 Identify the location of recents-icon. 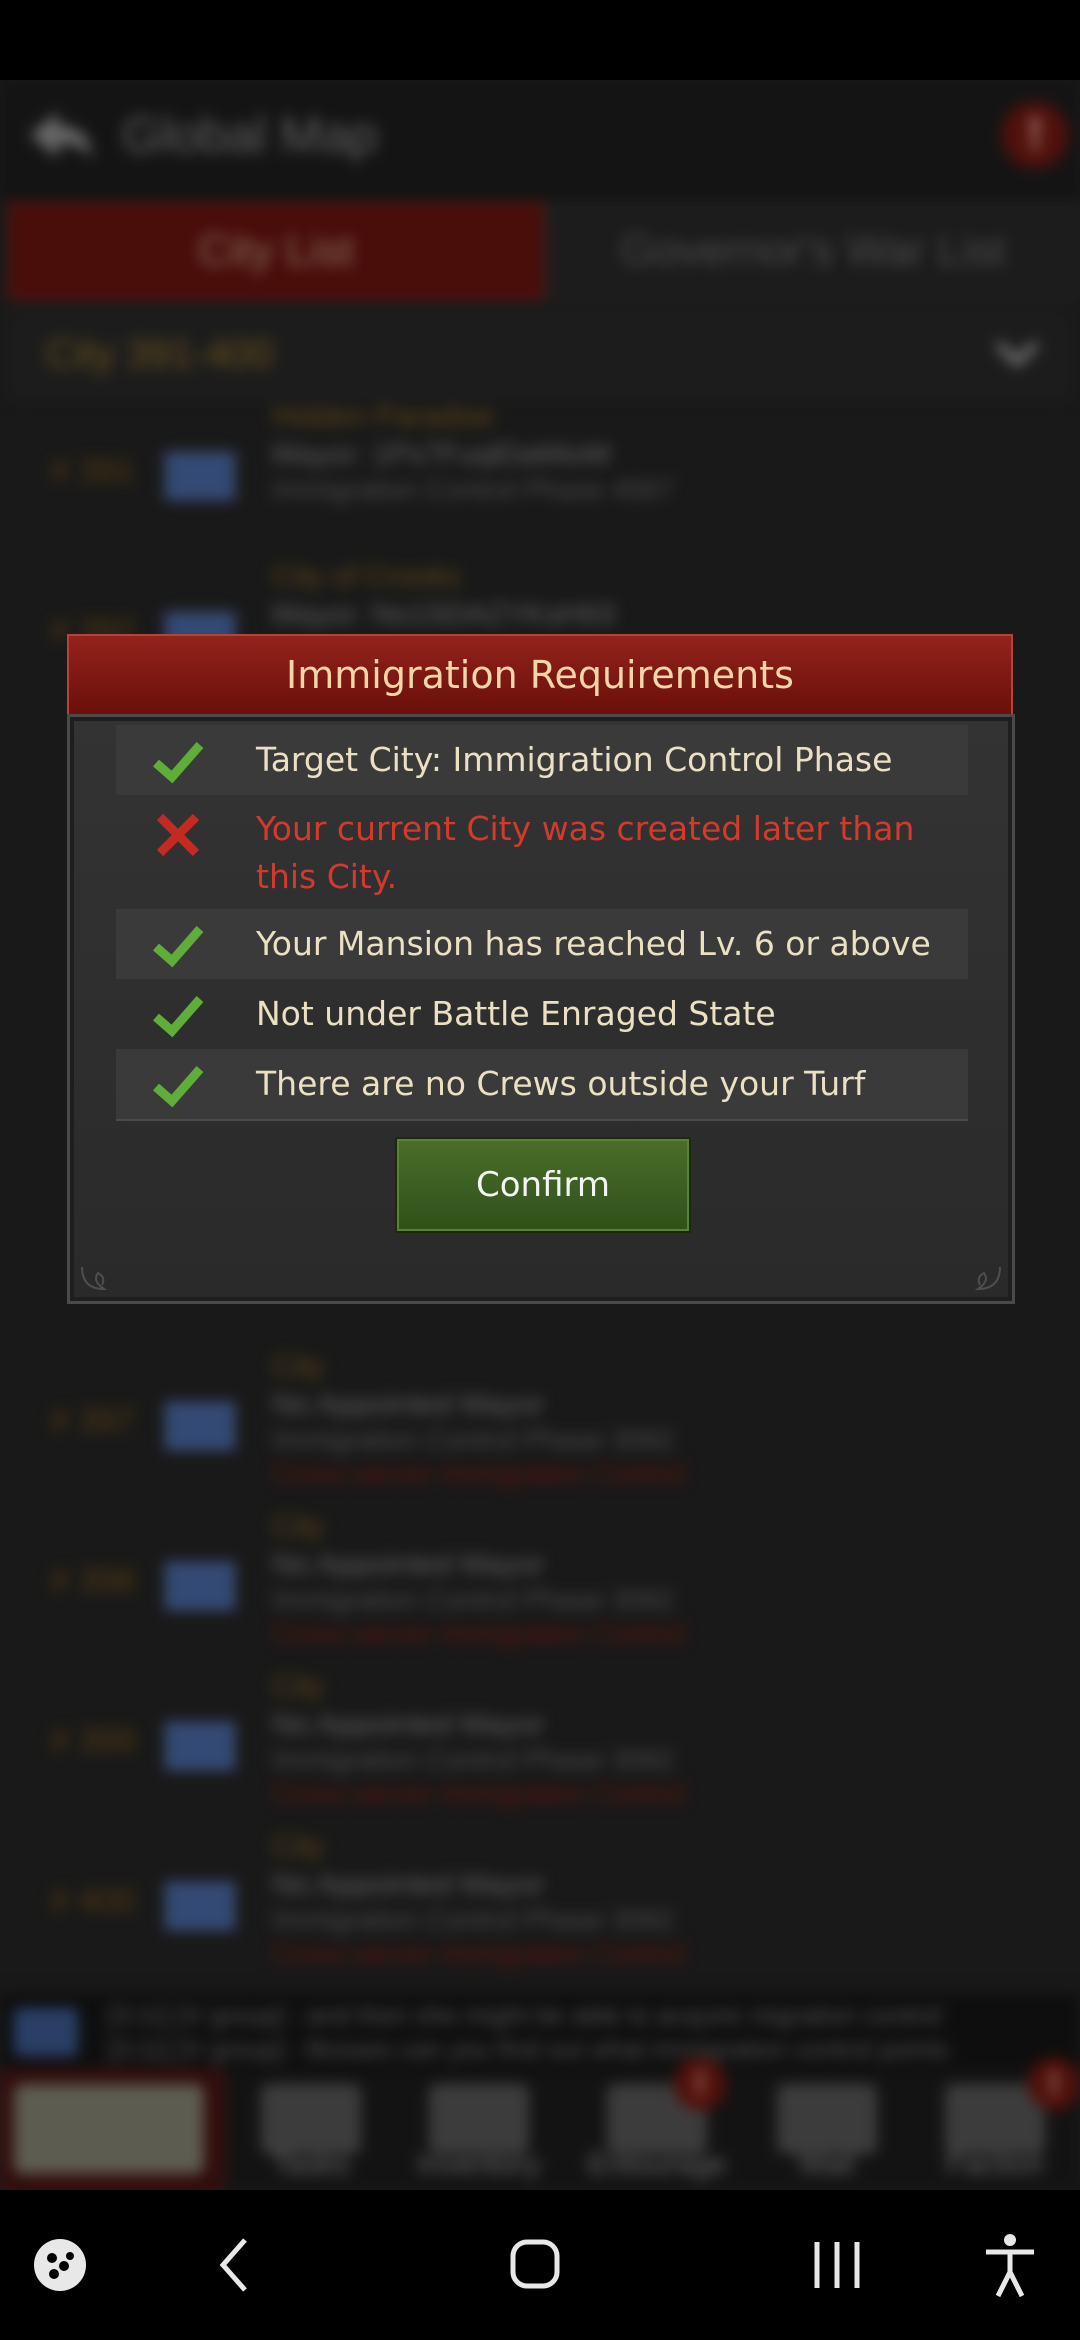
(837, 2265).